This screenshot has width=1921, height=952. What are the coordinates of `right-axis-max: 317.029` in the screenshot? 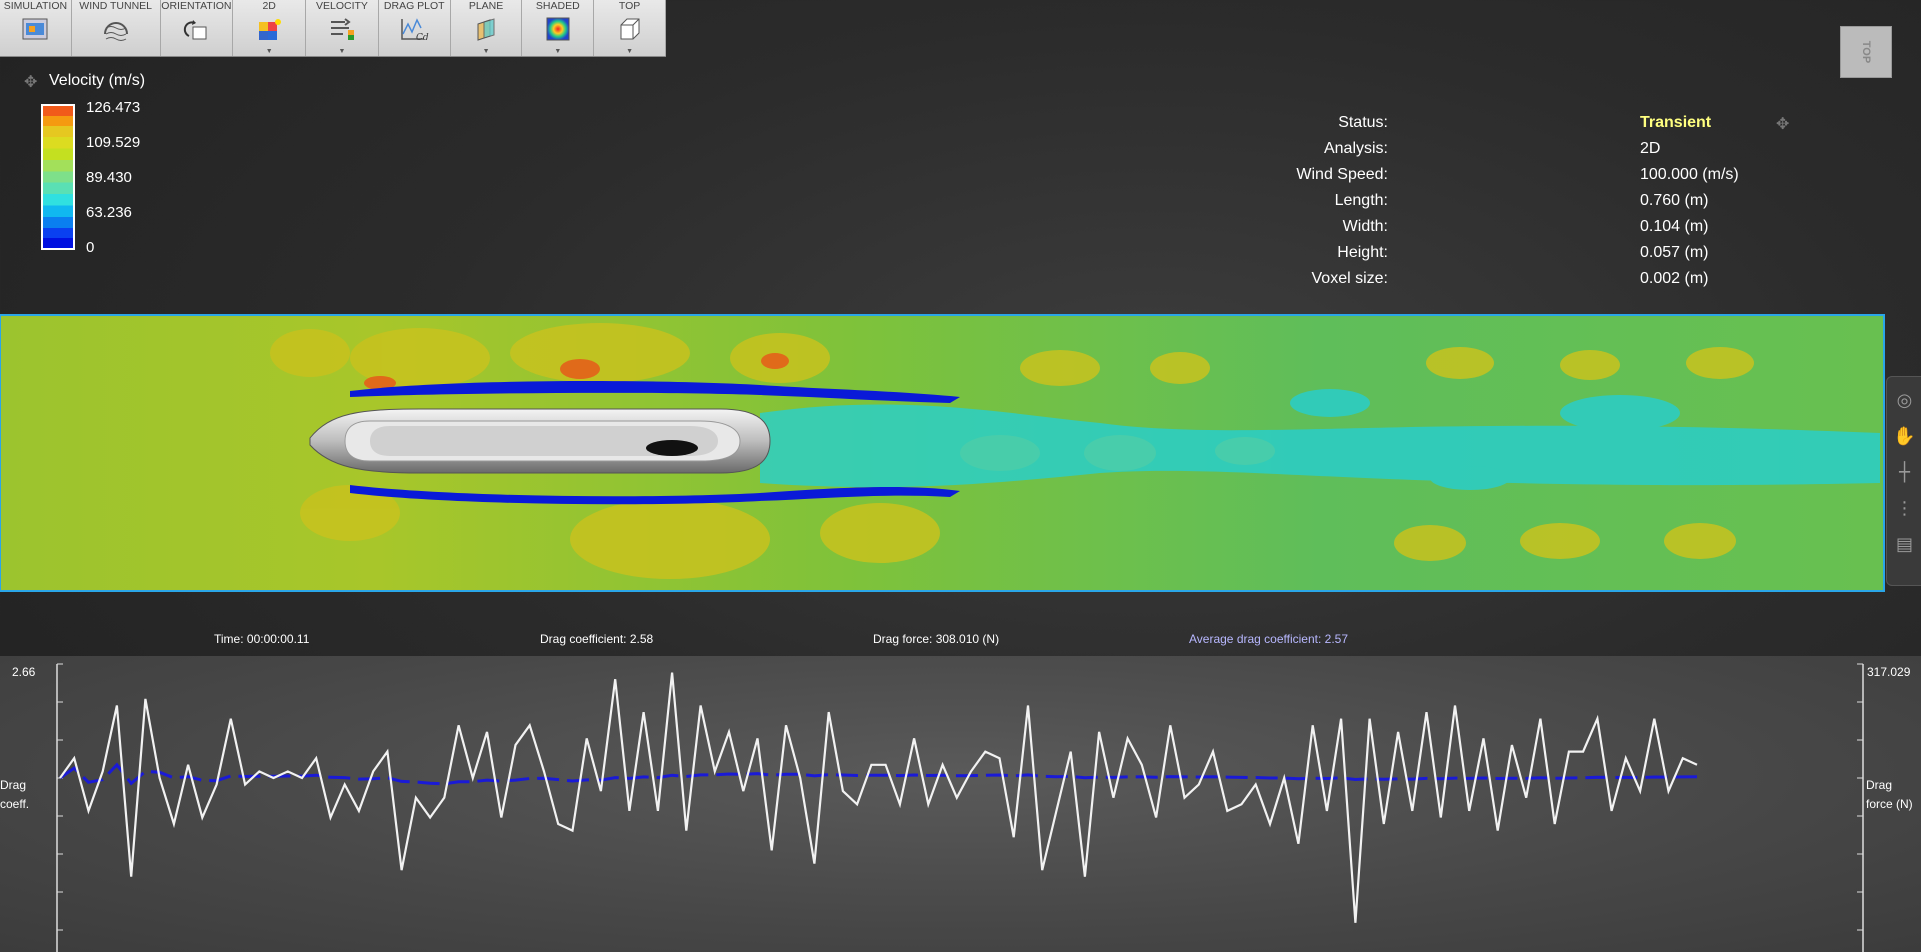 It's located at (1889, 672).